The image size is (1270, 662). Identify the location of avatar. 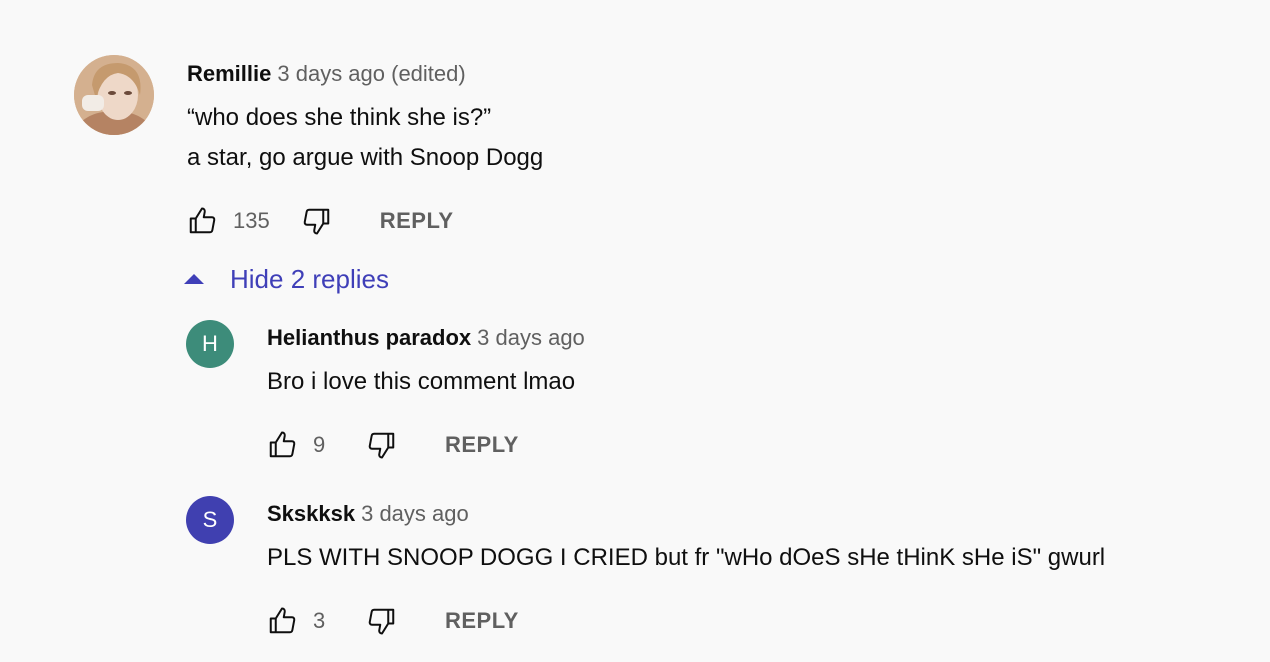
(114, 95).